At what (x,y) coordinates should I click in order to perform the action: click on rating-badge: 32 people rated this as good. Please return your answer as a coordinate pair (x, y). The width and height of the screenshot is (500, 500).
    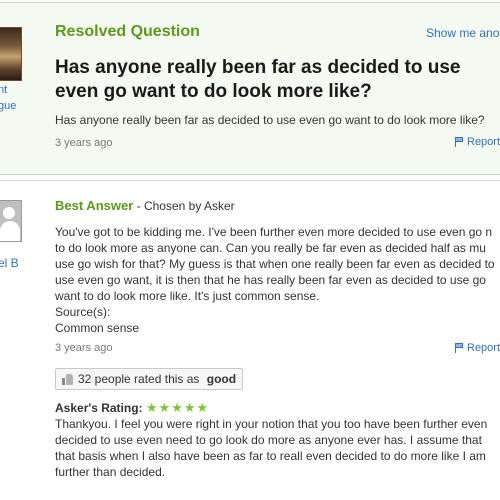
    Looking at the image, I should click on (149, 379).